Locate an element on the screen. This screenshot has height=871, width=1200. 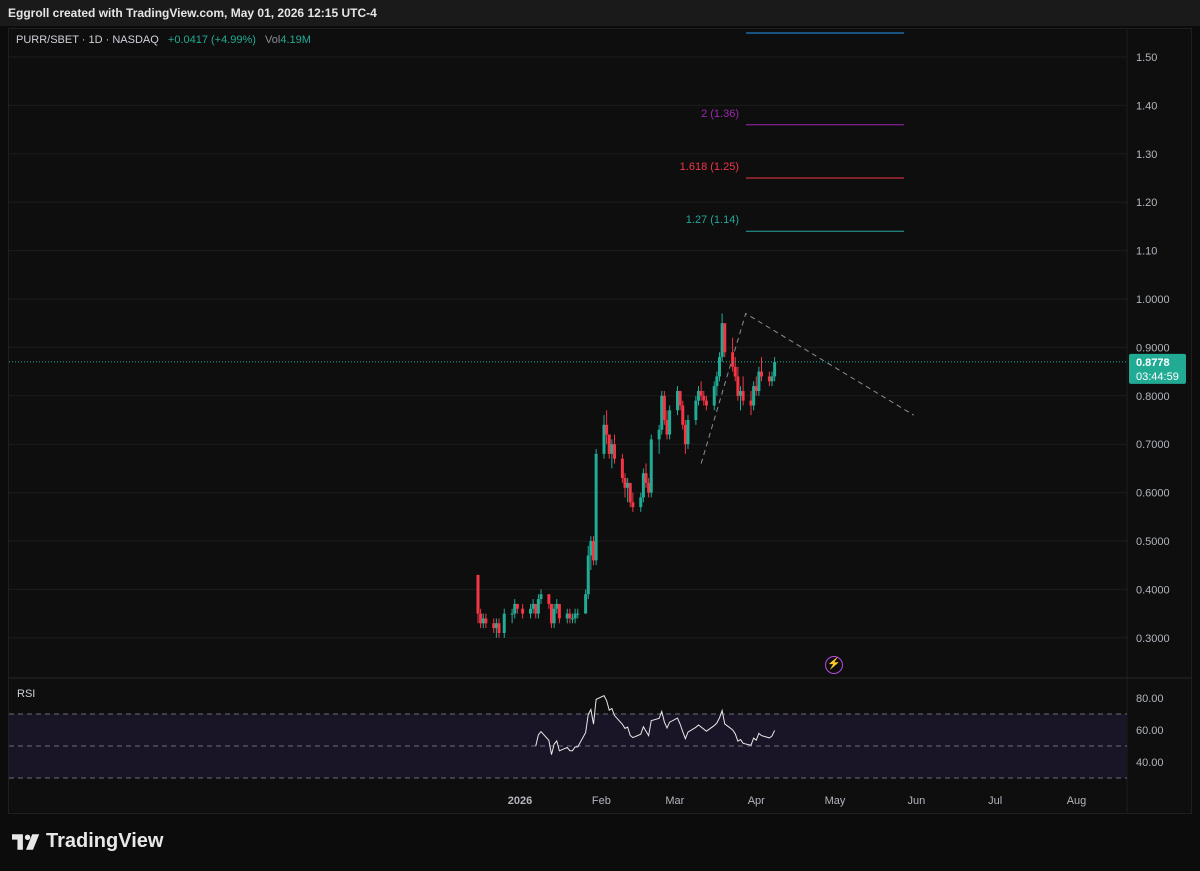
price-badge-countdown: 03:44:59 is located at coordinates (1157, 377).